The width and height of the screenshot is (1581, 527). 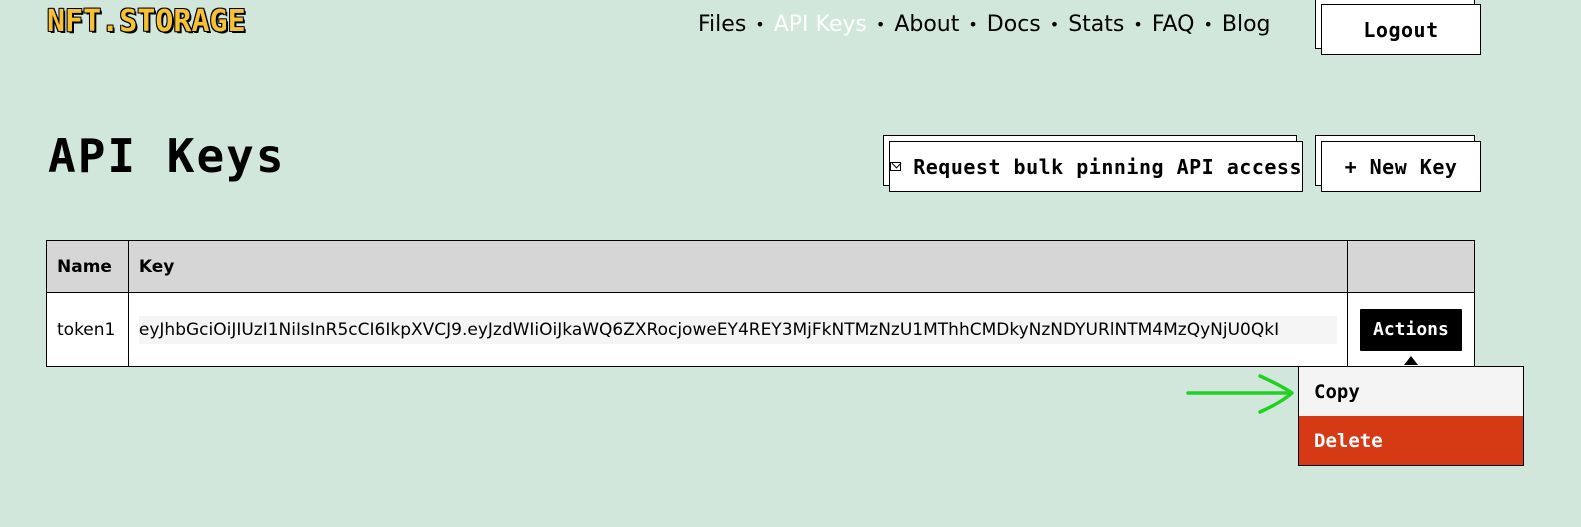 What do you see at coordinates (146, 22) in the screenshot?
I see `logo: NFT.STORAGE` at bounding box center [146, 22].